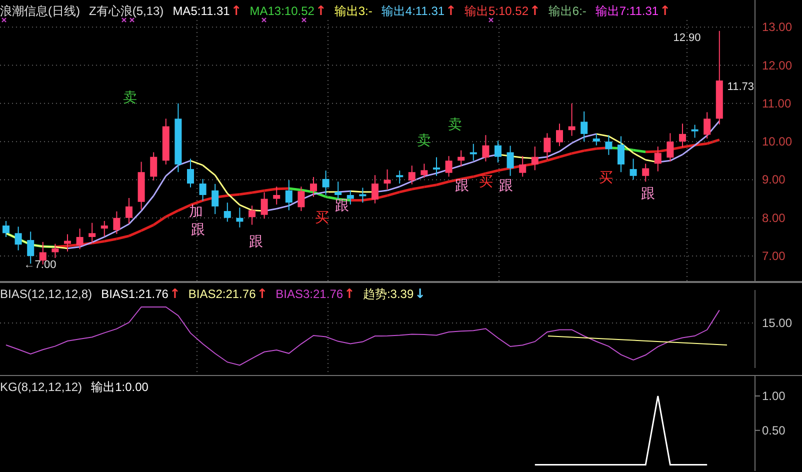 The height and width of the screenshot is (472, 802). What do you see at coordinates (40, 265) in the screenshot?
I see `price-label: ←7.00` at bounding box center [40, 265].